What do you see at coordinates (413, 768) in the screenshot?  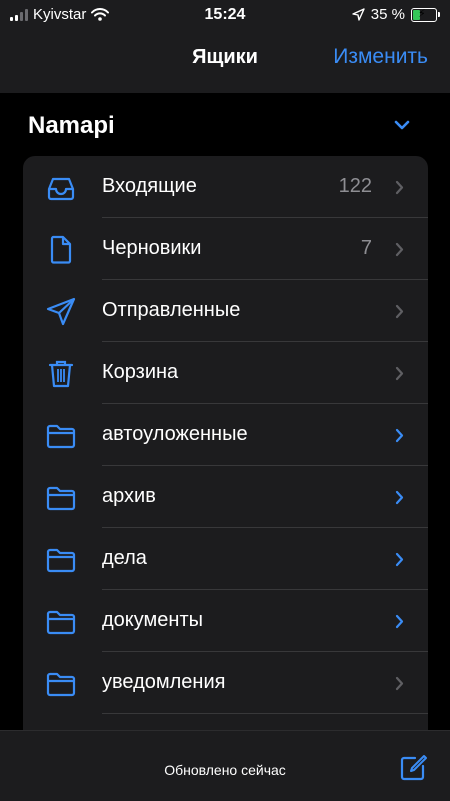 I see `compose-icon` at bounding box center [413, 768].